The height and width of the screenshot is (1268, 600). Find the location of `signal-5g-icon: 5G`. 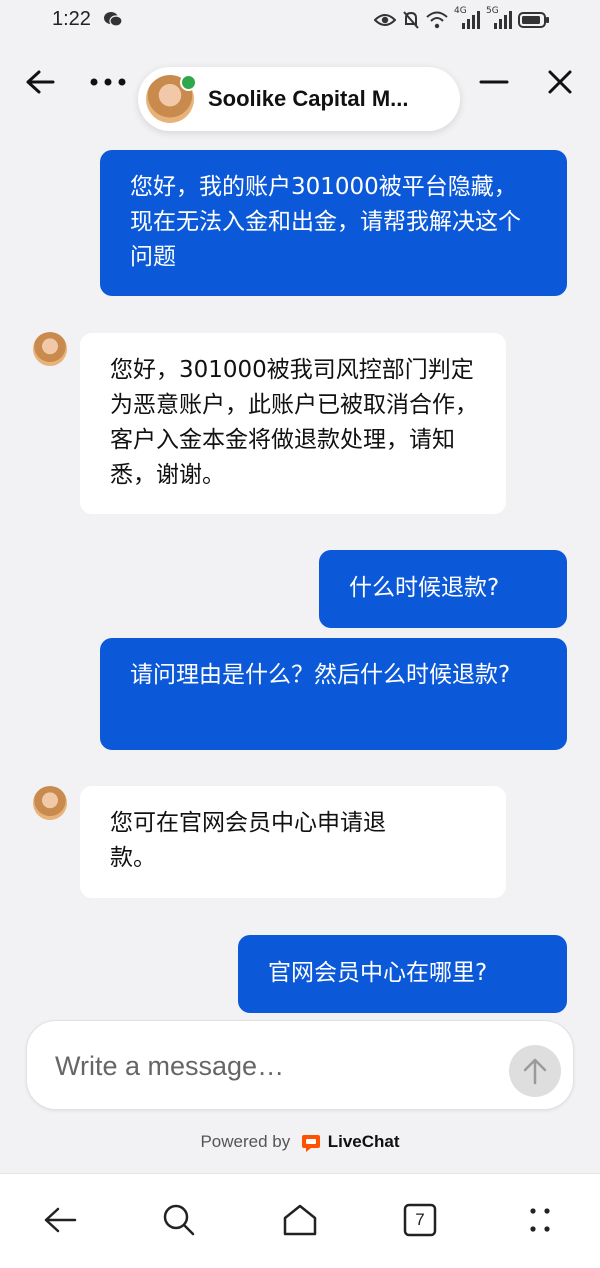

signal-5g-icon: 5G is located at coordinates (499, 18).